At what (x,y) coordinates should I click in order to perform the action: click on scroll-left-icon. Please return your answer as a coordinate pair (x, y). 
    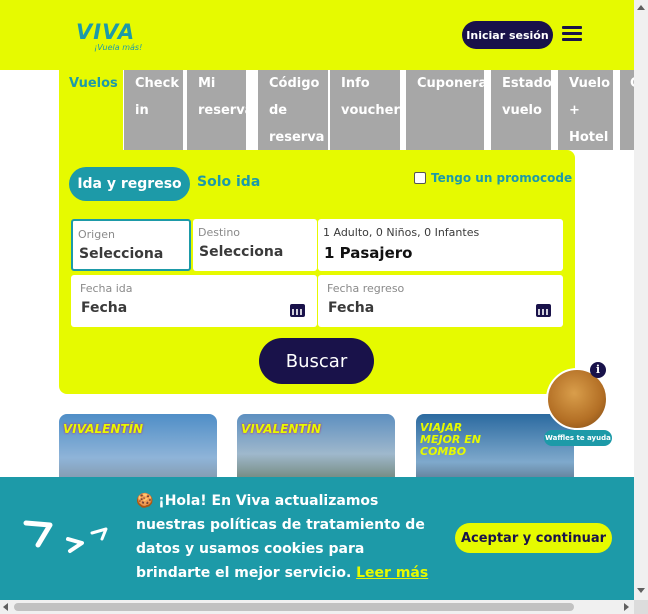
    Looking at the image, I should click on (5, 607).